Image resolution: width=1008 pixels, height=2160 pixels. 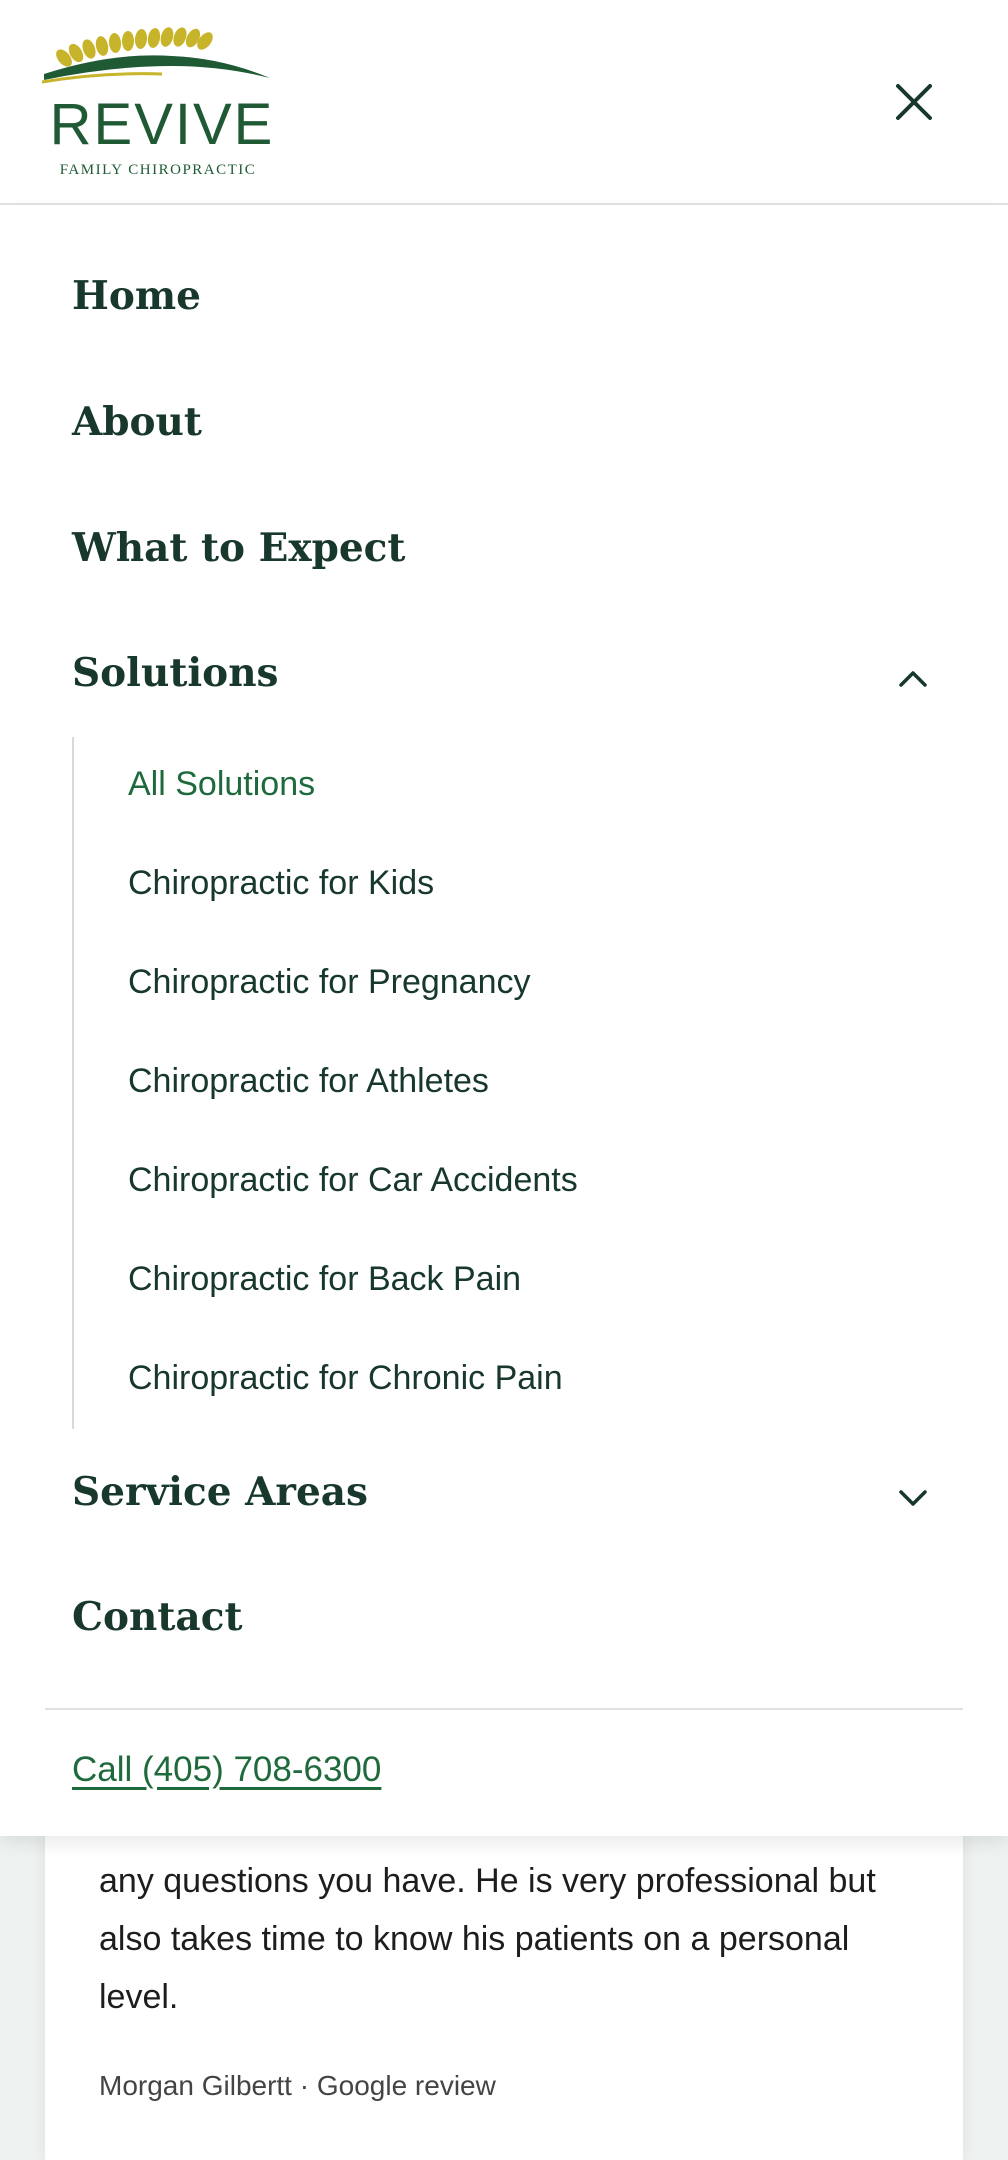 I want to click on nav-item-solutions: Solutions, so click(x=175, y=673).